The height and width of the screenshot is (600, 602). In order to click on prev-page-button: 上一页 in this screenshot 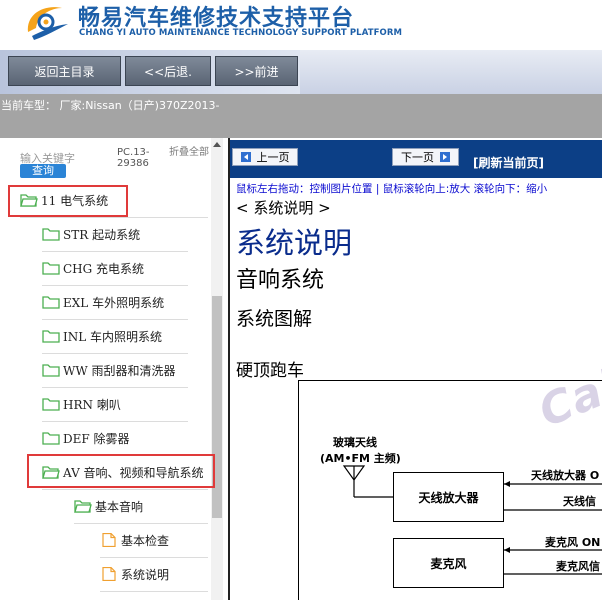, I will do `click(265, 157)`.